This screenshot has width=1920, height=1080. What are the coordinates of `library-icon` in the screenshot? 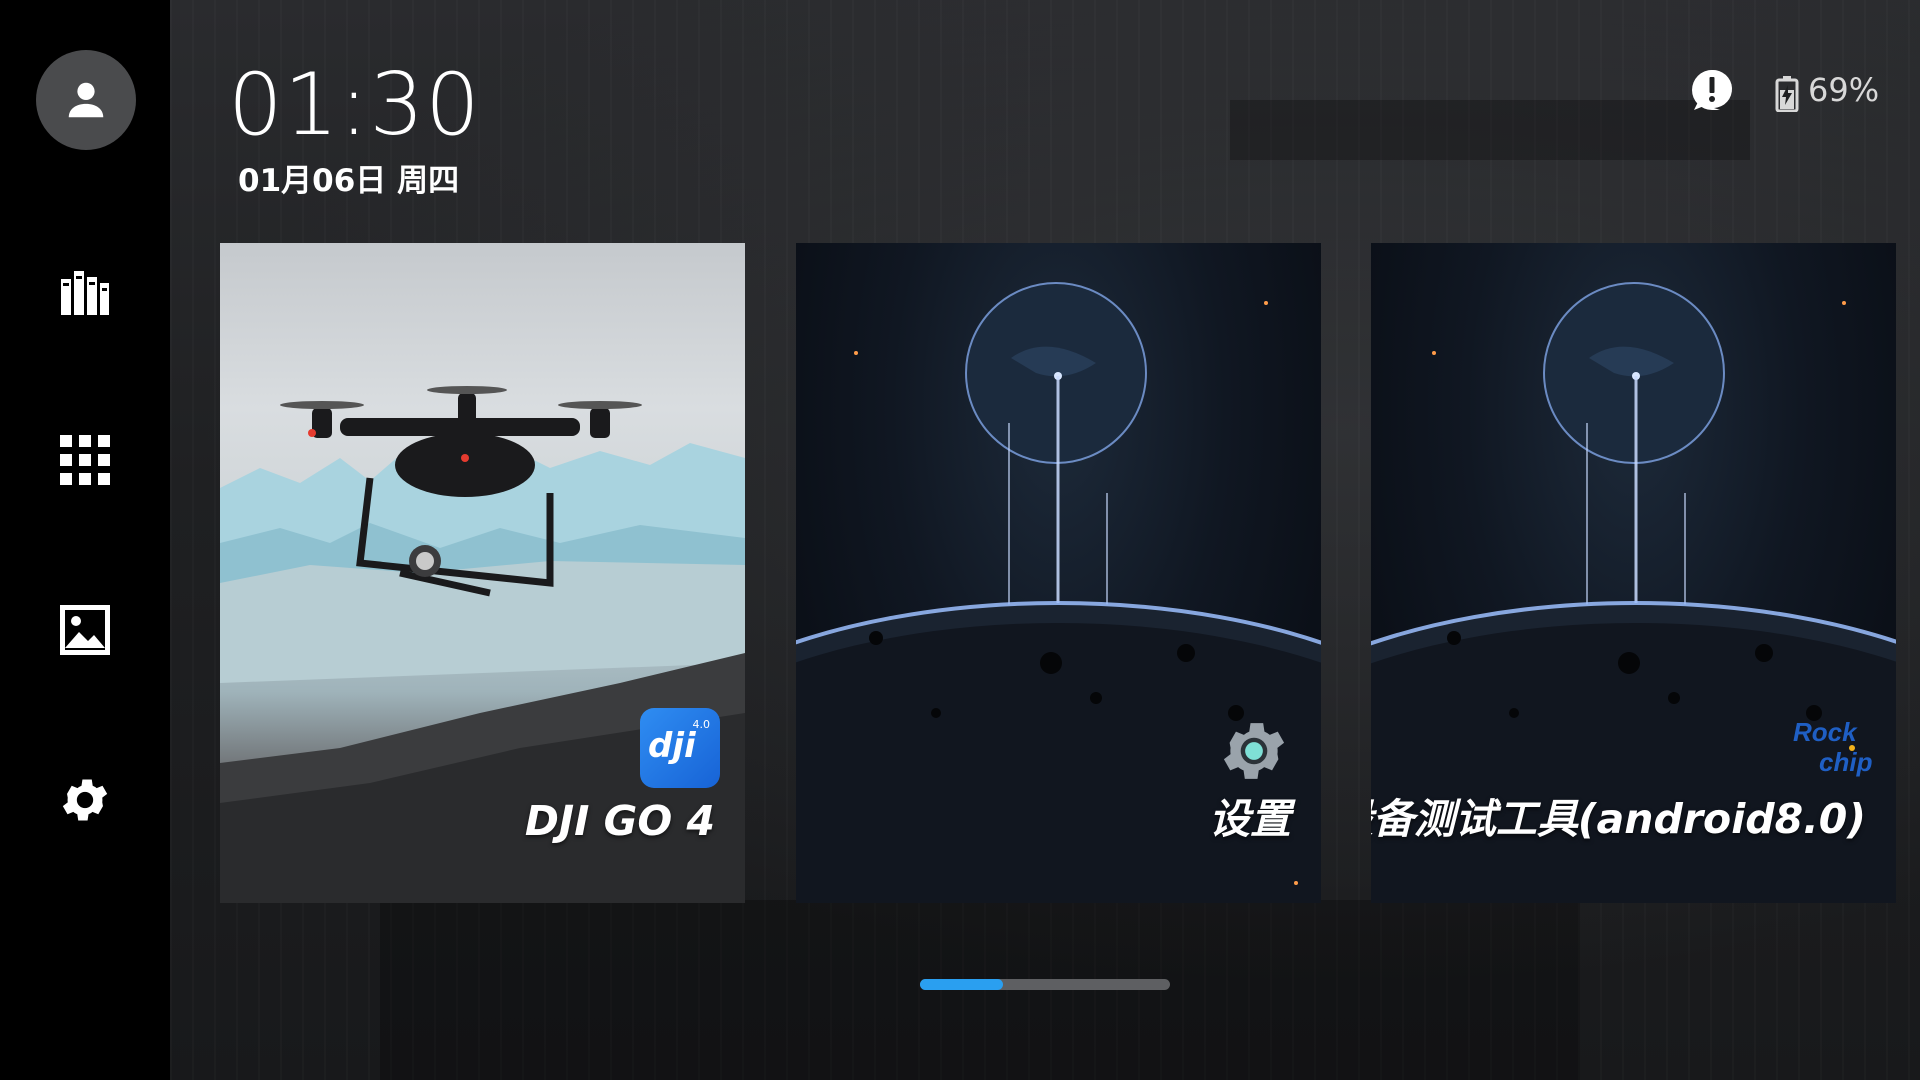 It's located at (85, 293).